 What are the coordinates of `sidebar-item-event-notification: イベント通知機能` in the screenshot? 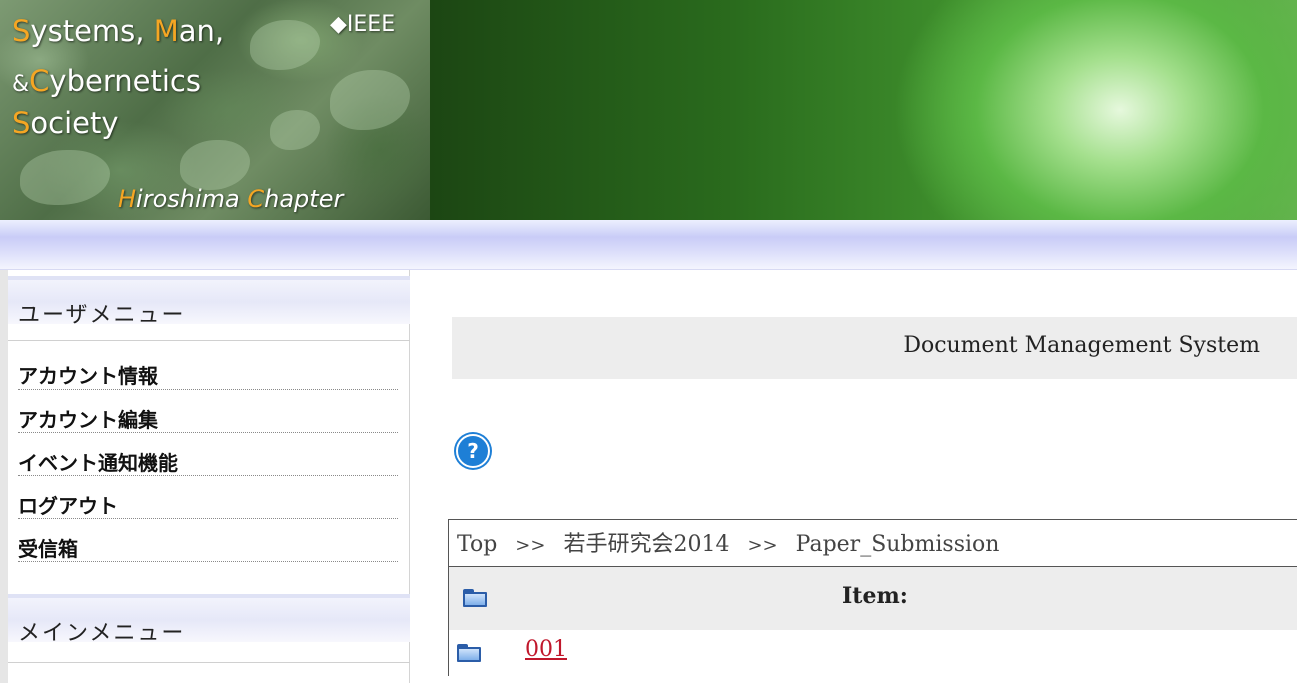 It's located at (208, 454).